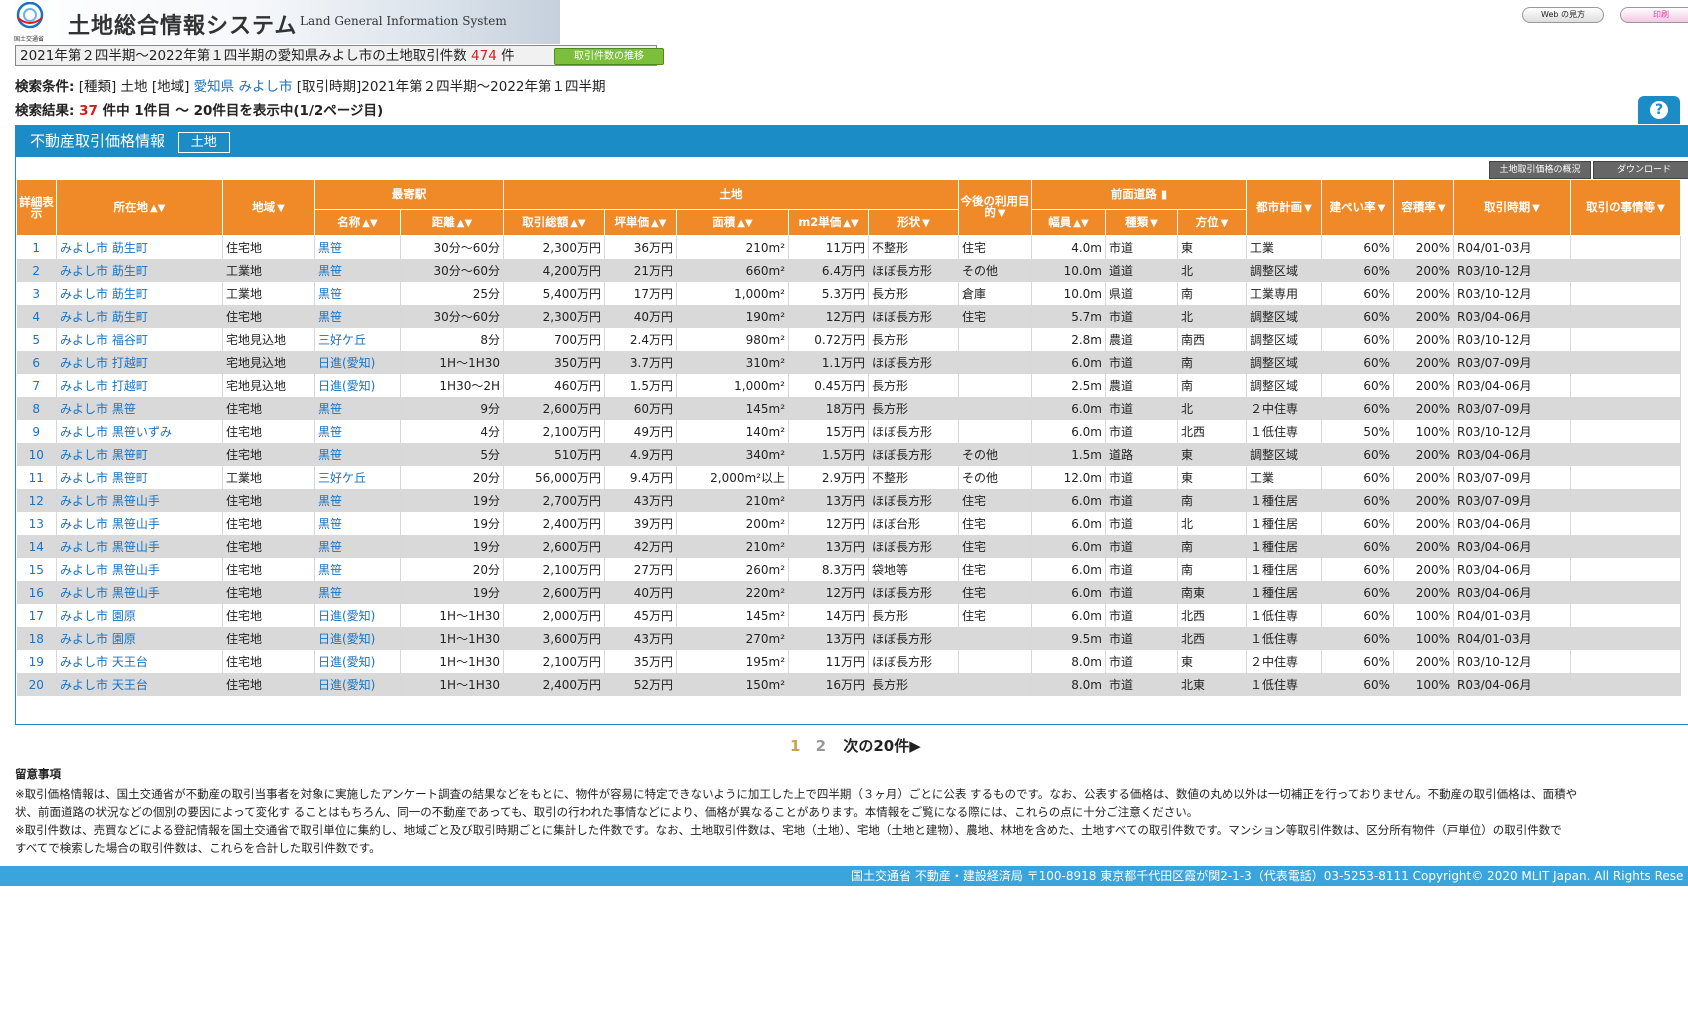  Describe the element at coordinates (609, 56) in the screenshot. I see `trend-button: 取引件数の推移` at that location.